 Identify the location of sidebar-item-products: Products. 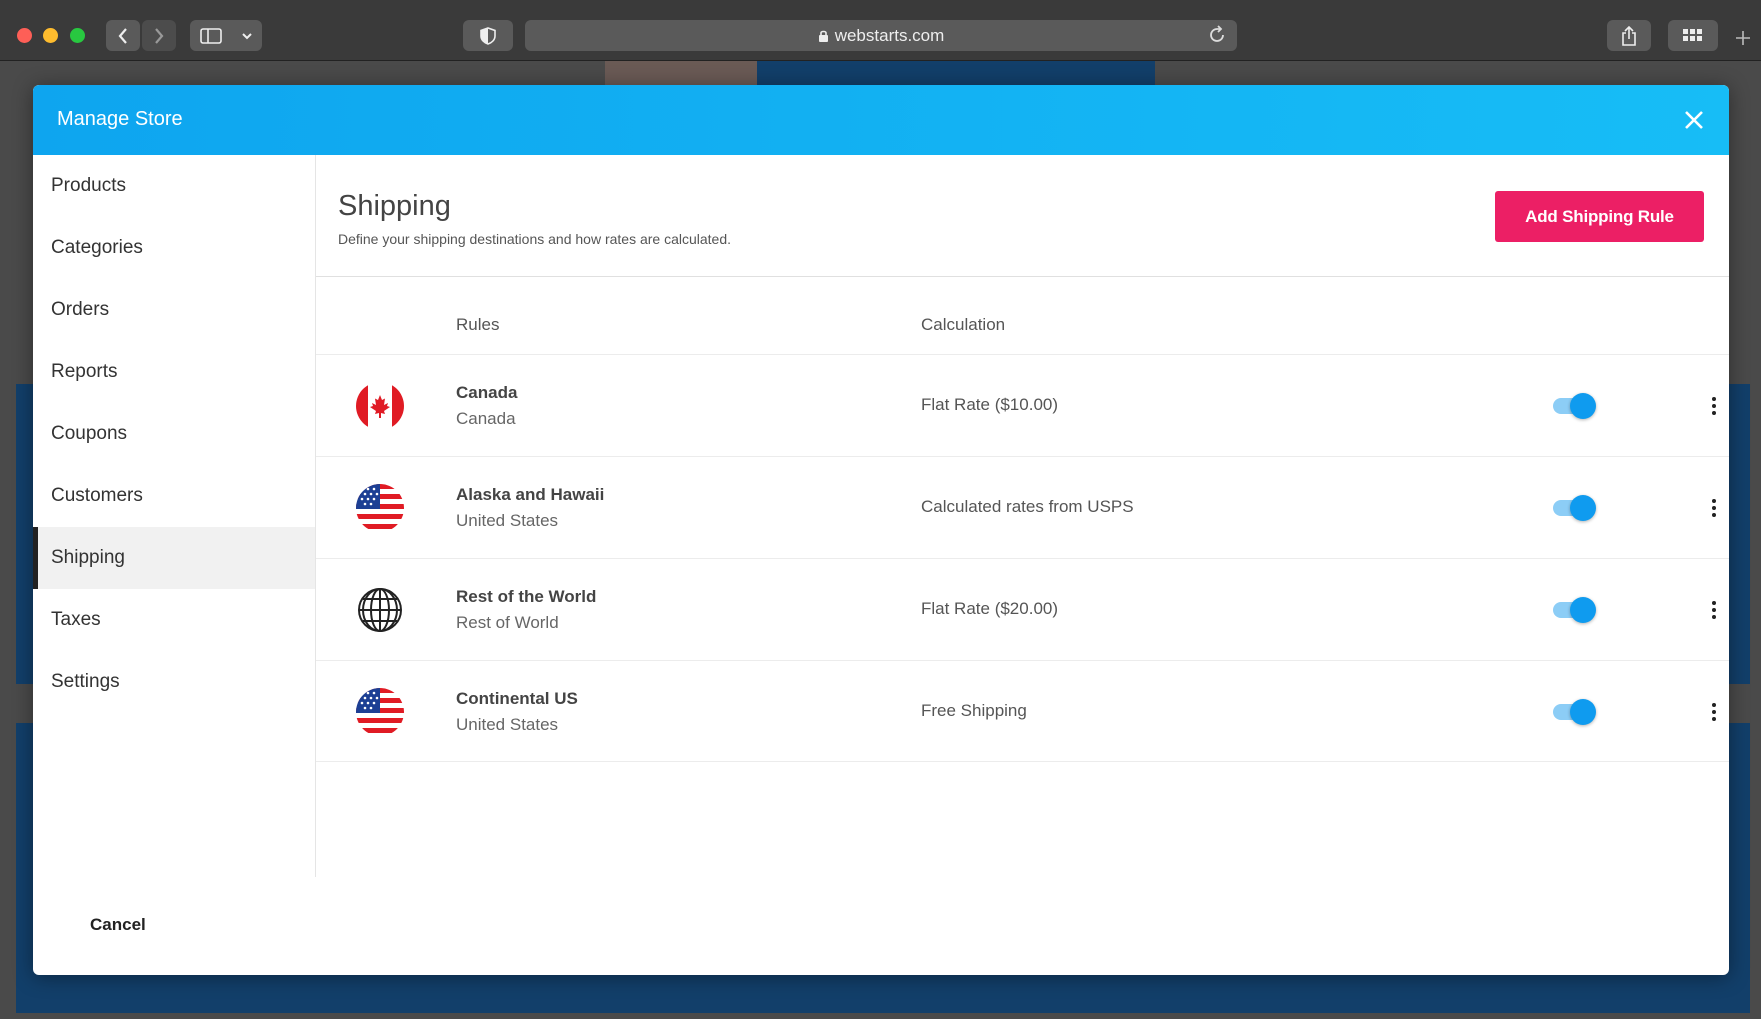
(174, 186).